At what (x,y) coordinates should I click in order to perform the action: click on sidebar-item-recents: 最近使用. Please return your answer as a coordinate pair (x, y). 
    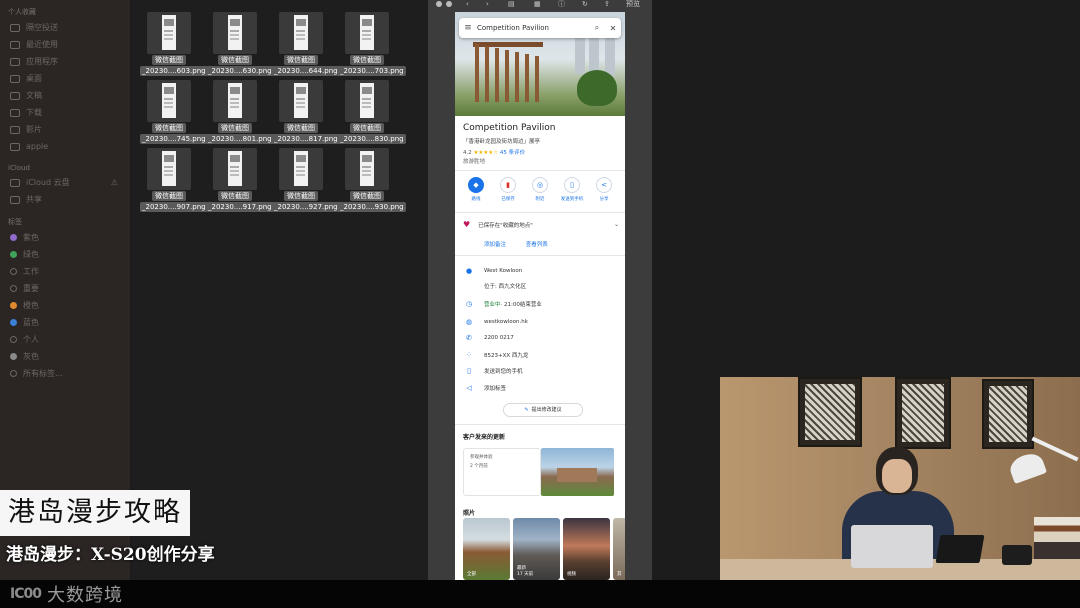
    Looking at the image, I should click on (65, 44).